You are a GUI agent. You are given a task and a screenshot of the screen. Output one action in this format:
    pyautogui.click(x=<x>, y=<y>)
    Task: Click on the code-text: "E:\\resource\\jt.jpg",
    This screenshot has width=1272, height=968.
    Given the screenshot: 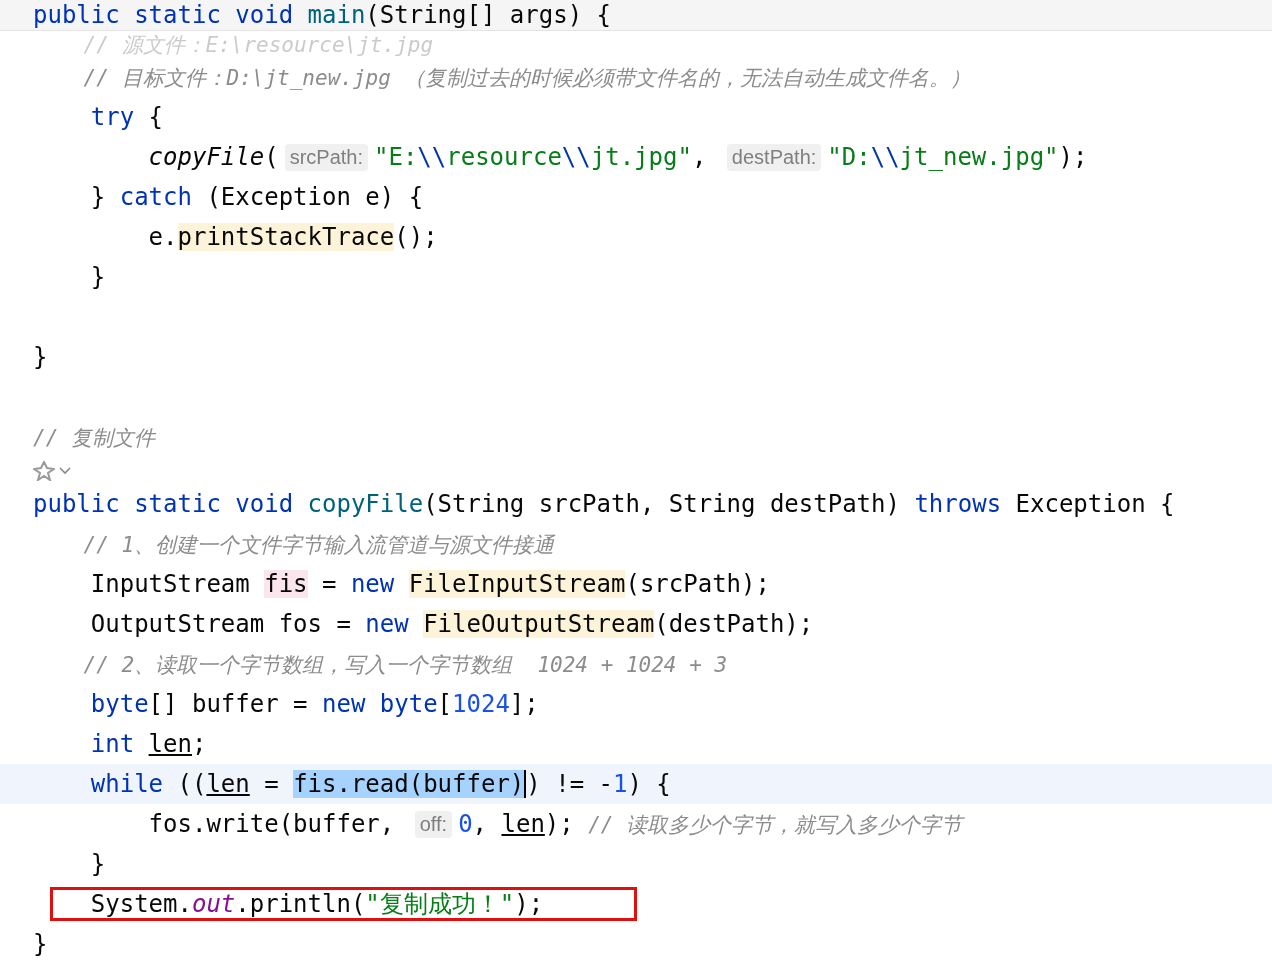 What is the action you would take?
    pyautogui.click(x=541, y=157)
    